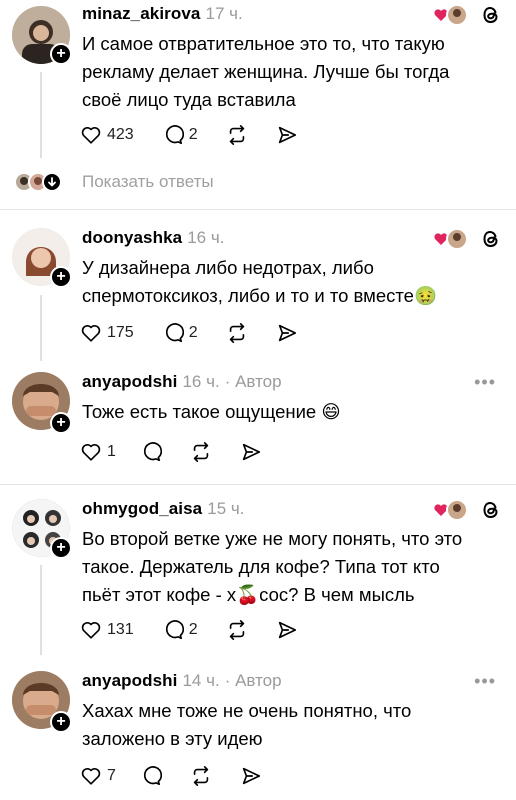 Image resolution: width=516 pixels, height=800 pixels. I want to click on chevron-down-icon, so click(52, 182).